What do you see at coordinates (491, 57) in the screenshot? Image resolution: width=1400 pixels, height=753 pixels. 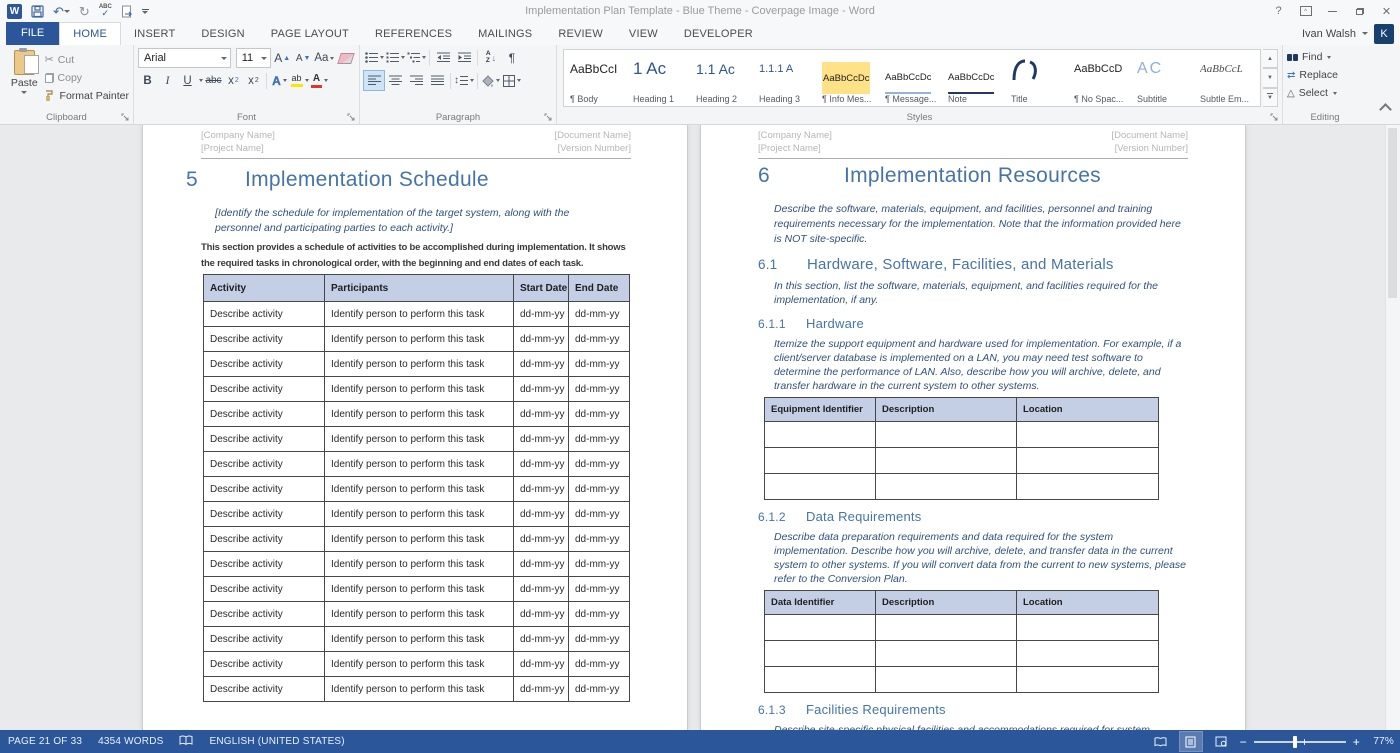 I see `sort-button: A Z ↓` at bounding box center [491, 57].